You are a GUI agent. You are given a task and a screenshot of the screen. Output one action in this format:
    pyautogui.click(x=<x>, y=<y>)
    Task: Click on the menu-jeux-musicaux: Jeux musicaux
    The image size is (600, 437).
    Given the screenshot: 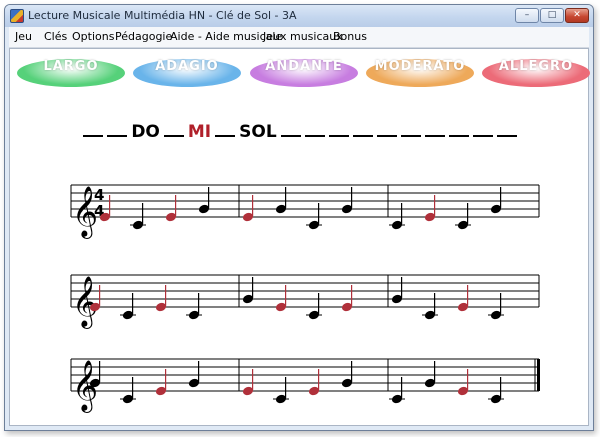 What is the action you would take?
    pyautogui.click(x=303, y=36)
    